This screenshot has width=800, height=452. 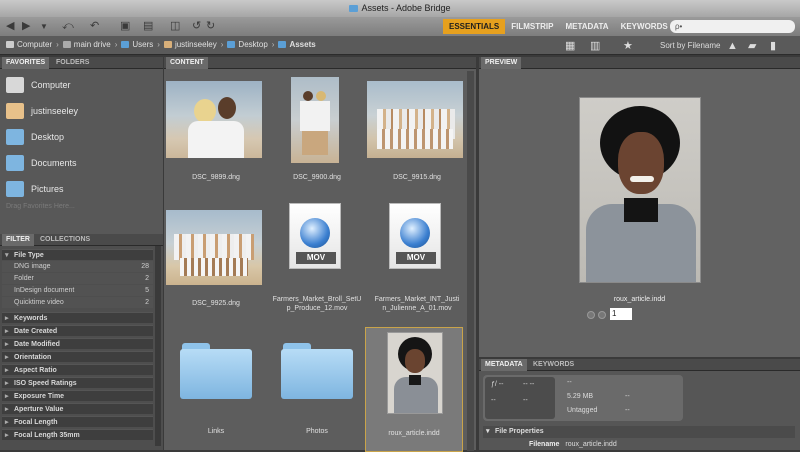 What do you see at coordinates (214, 119) in the screenshot?
I see `photo-thumbnail` at bounding box center [214, 119].